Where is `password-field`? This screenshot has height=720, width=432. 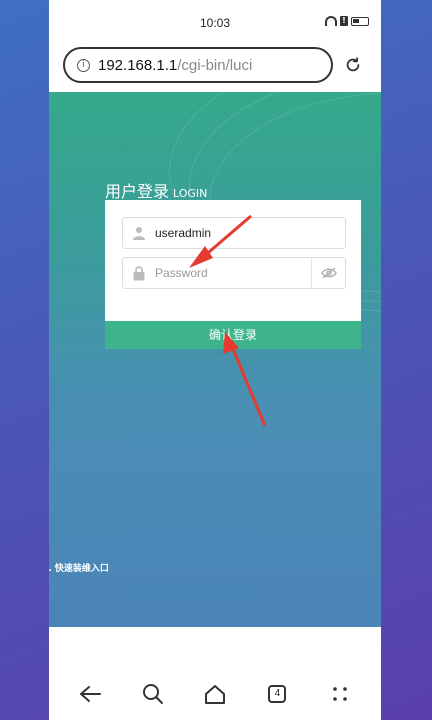 password-field is located at coordinates (234, 273).